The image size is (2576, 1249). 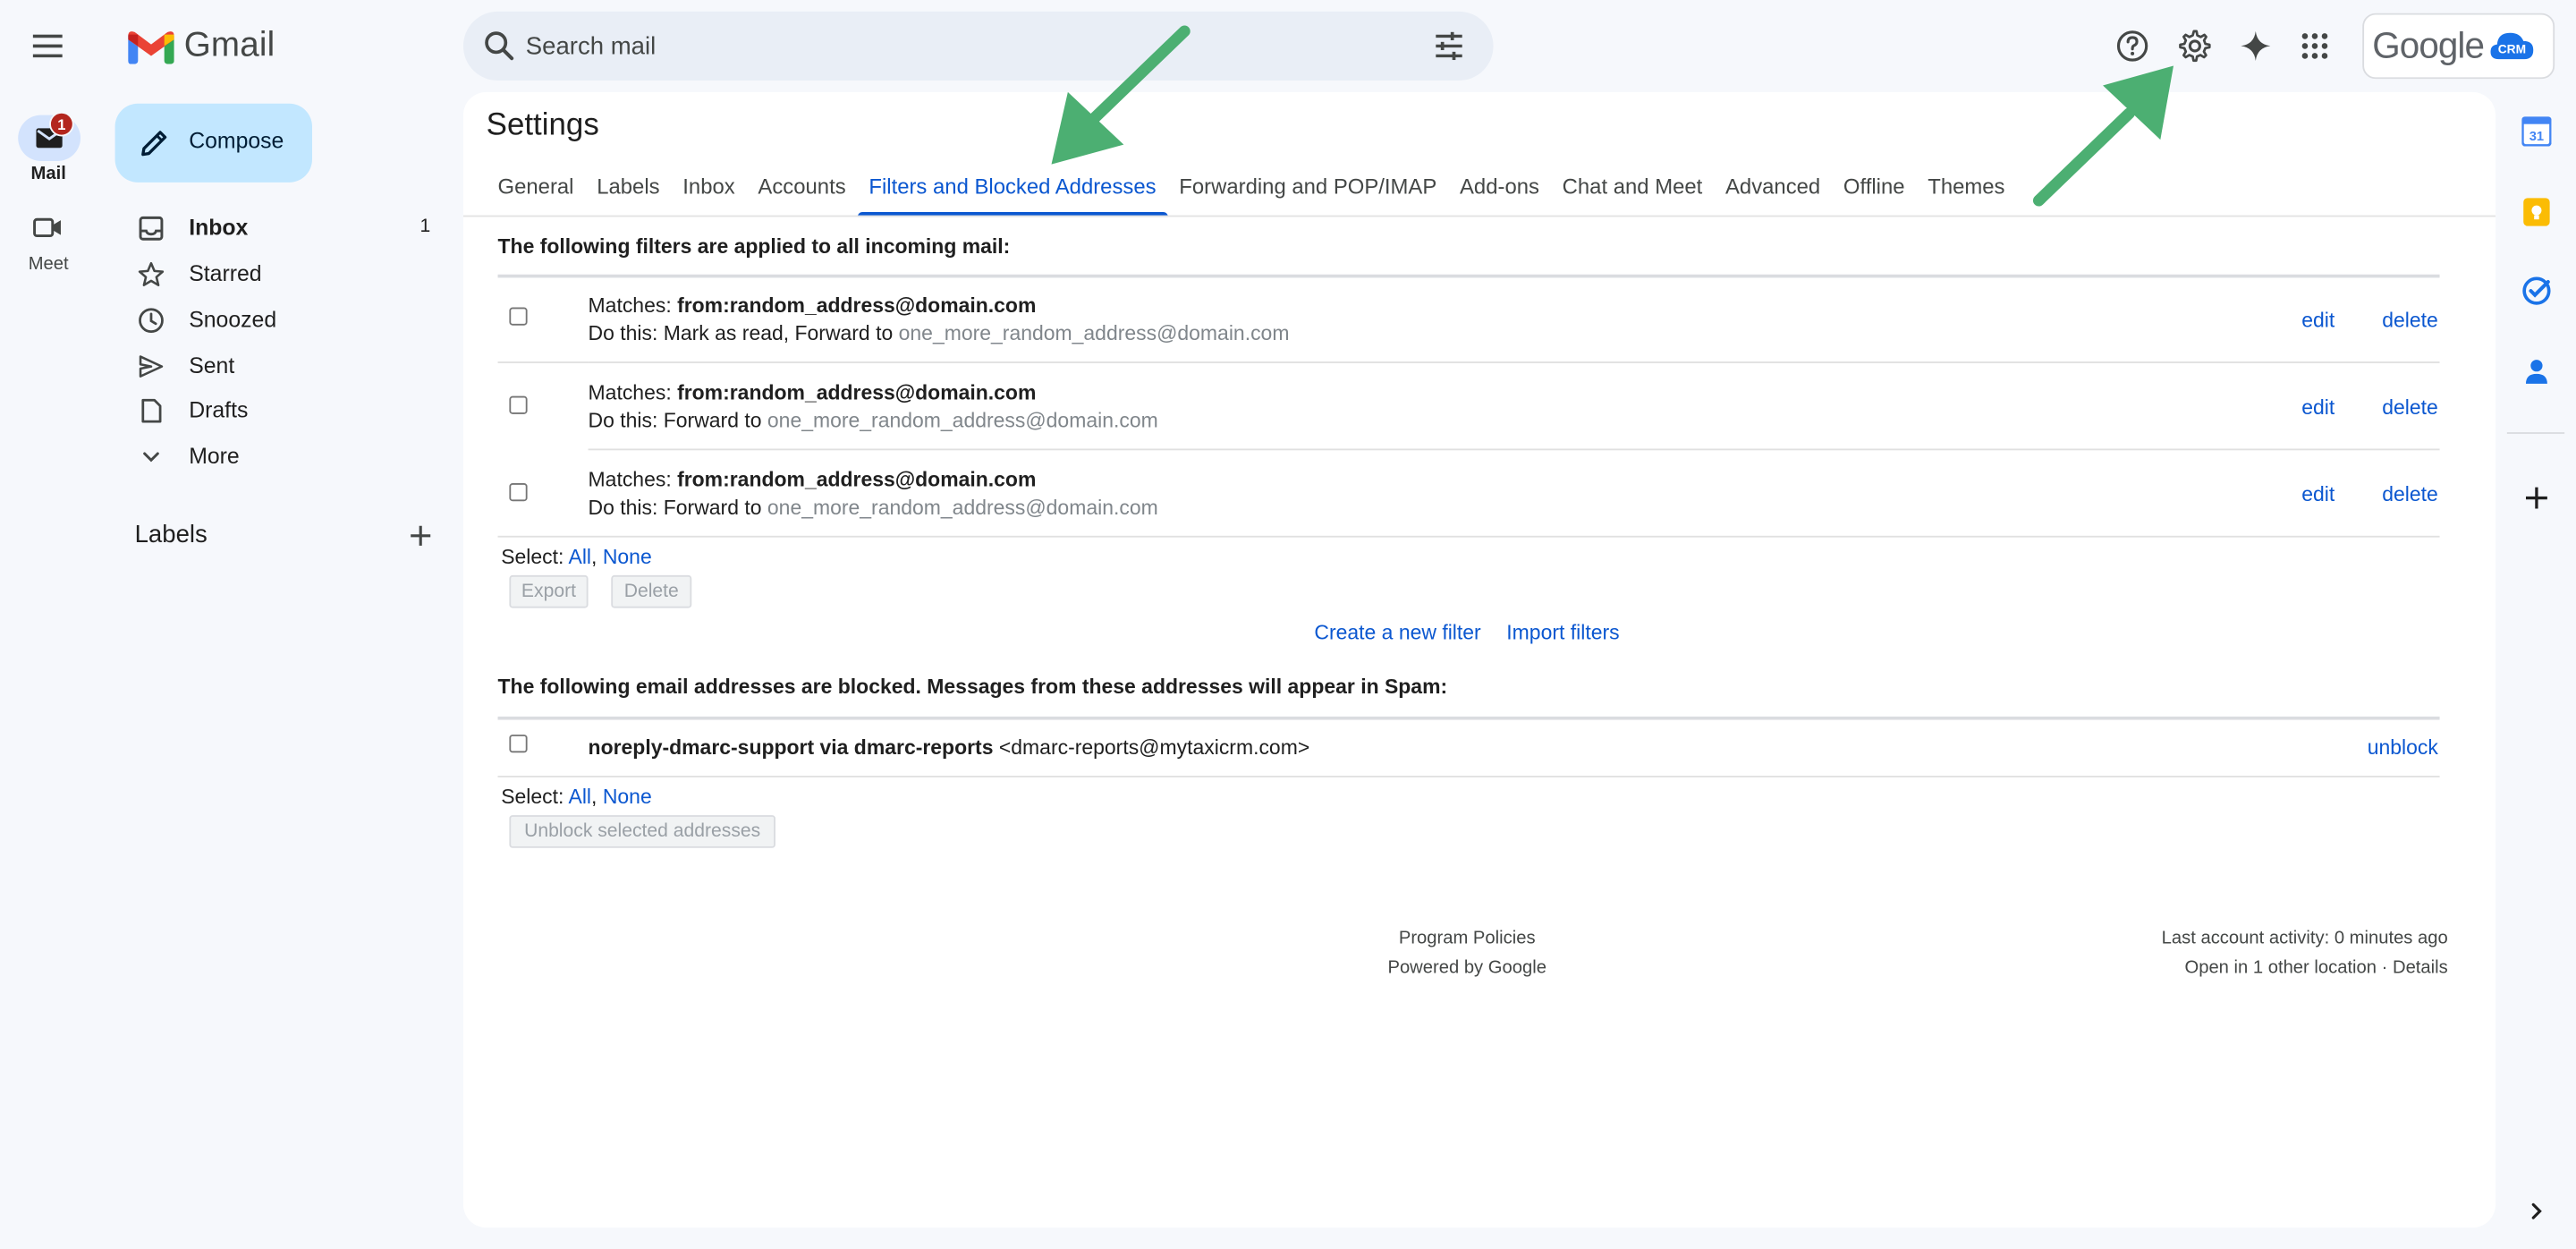 I want to click on contacts-app, so click(x=2537, y=371).